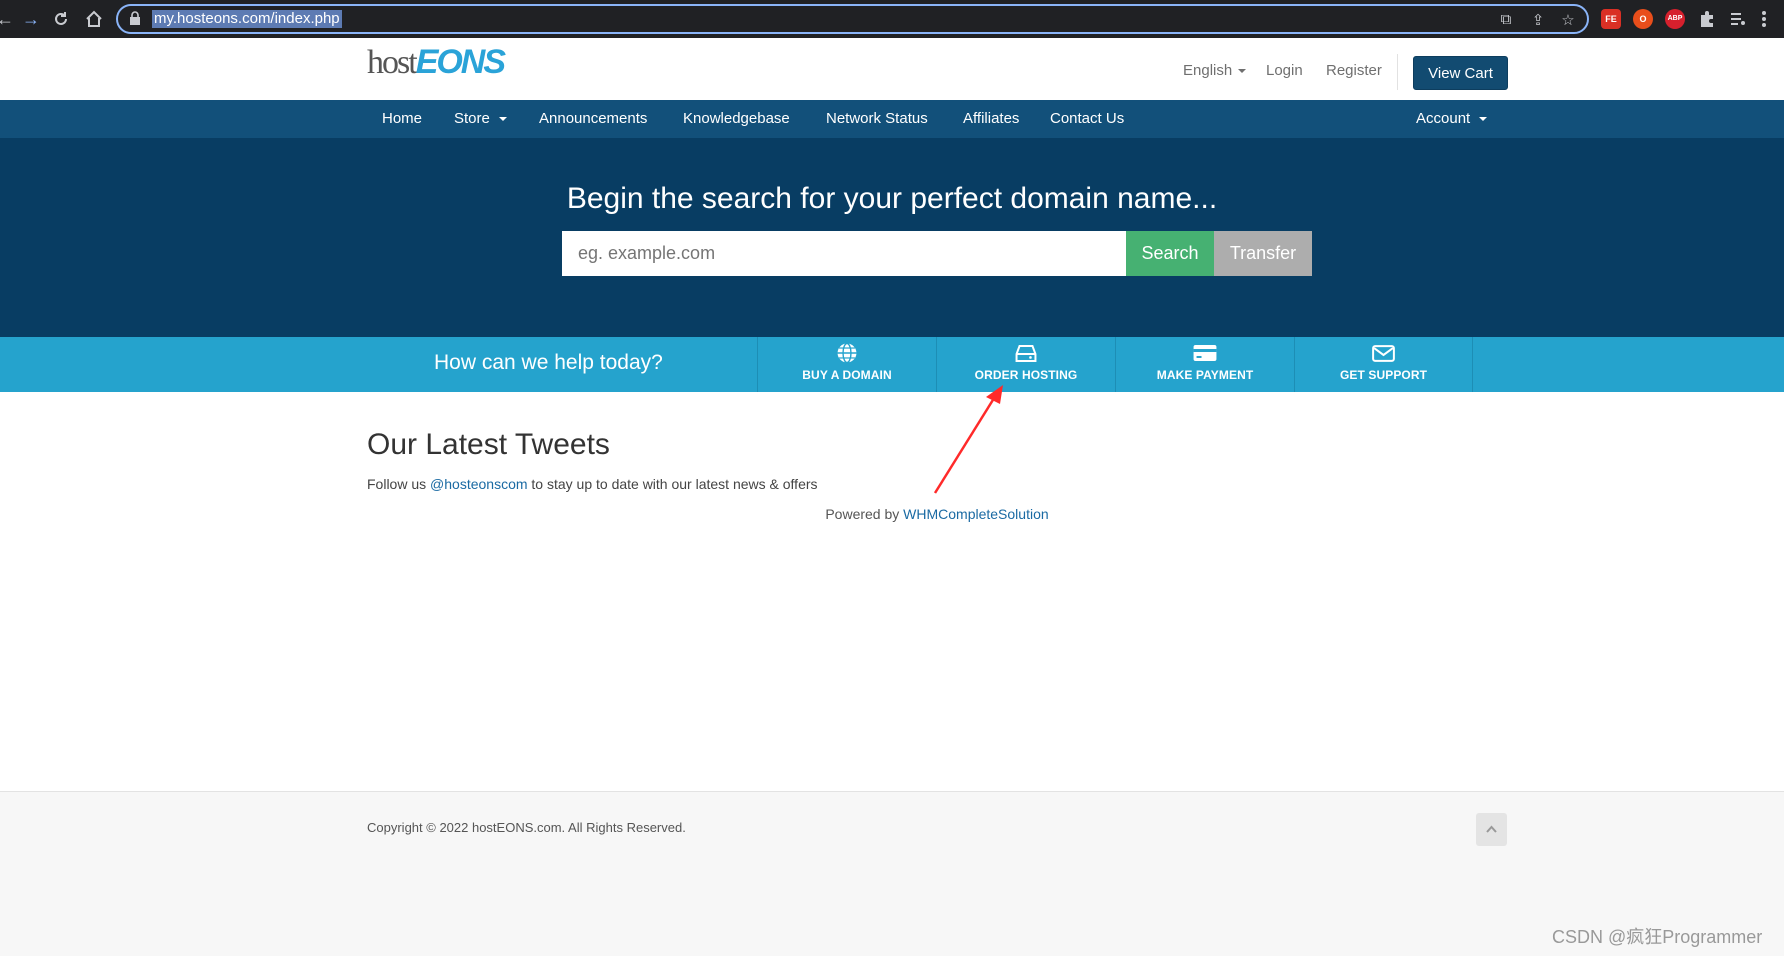  Describe the element at coordinates (94, 19) in the screenshot. I see `home-icon` at that location.